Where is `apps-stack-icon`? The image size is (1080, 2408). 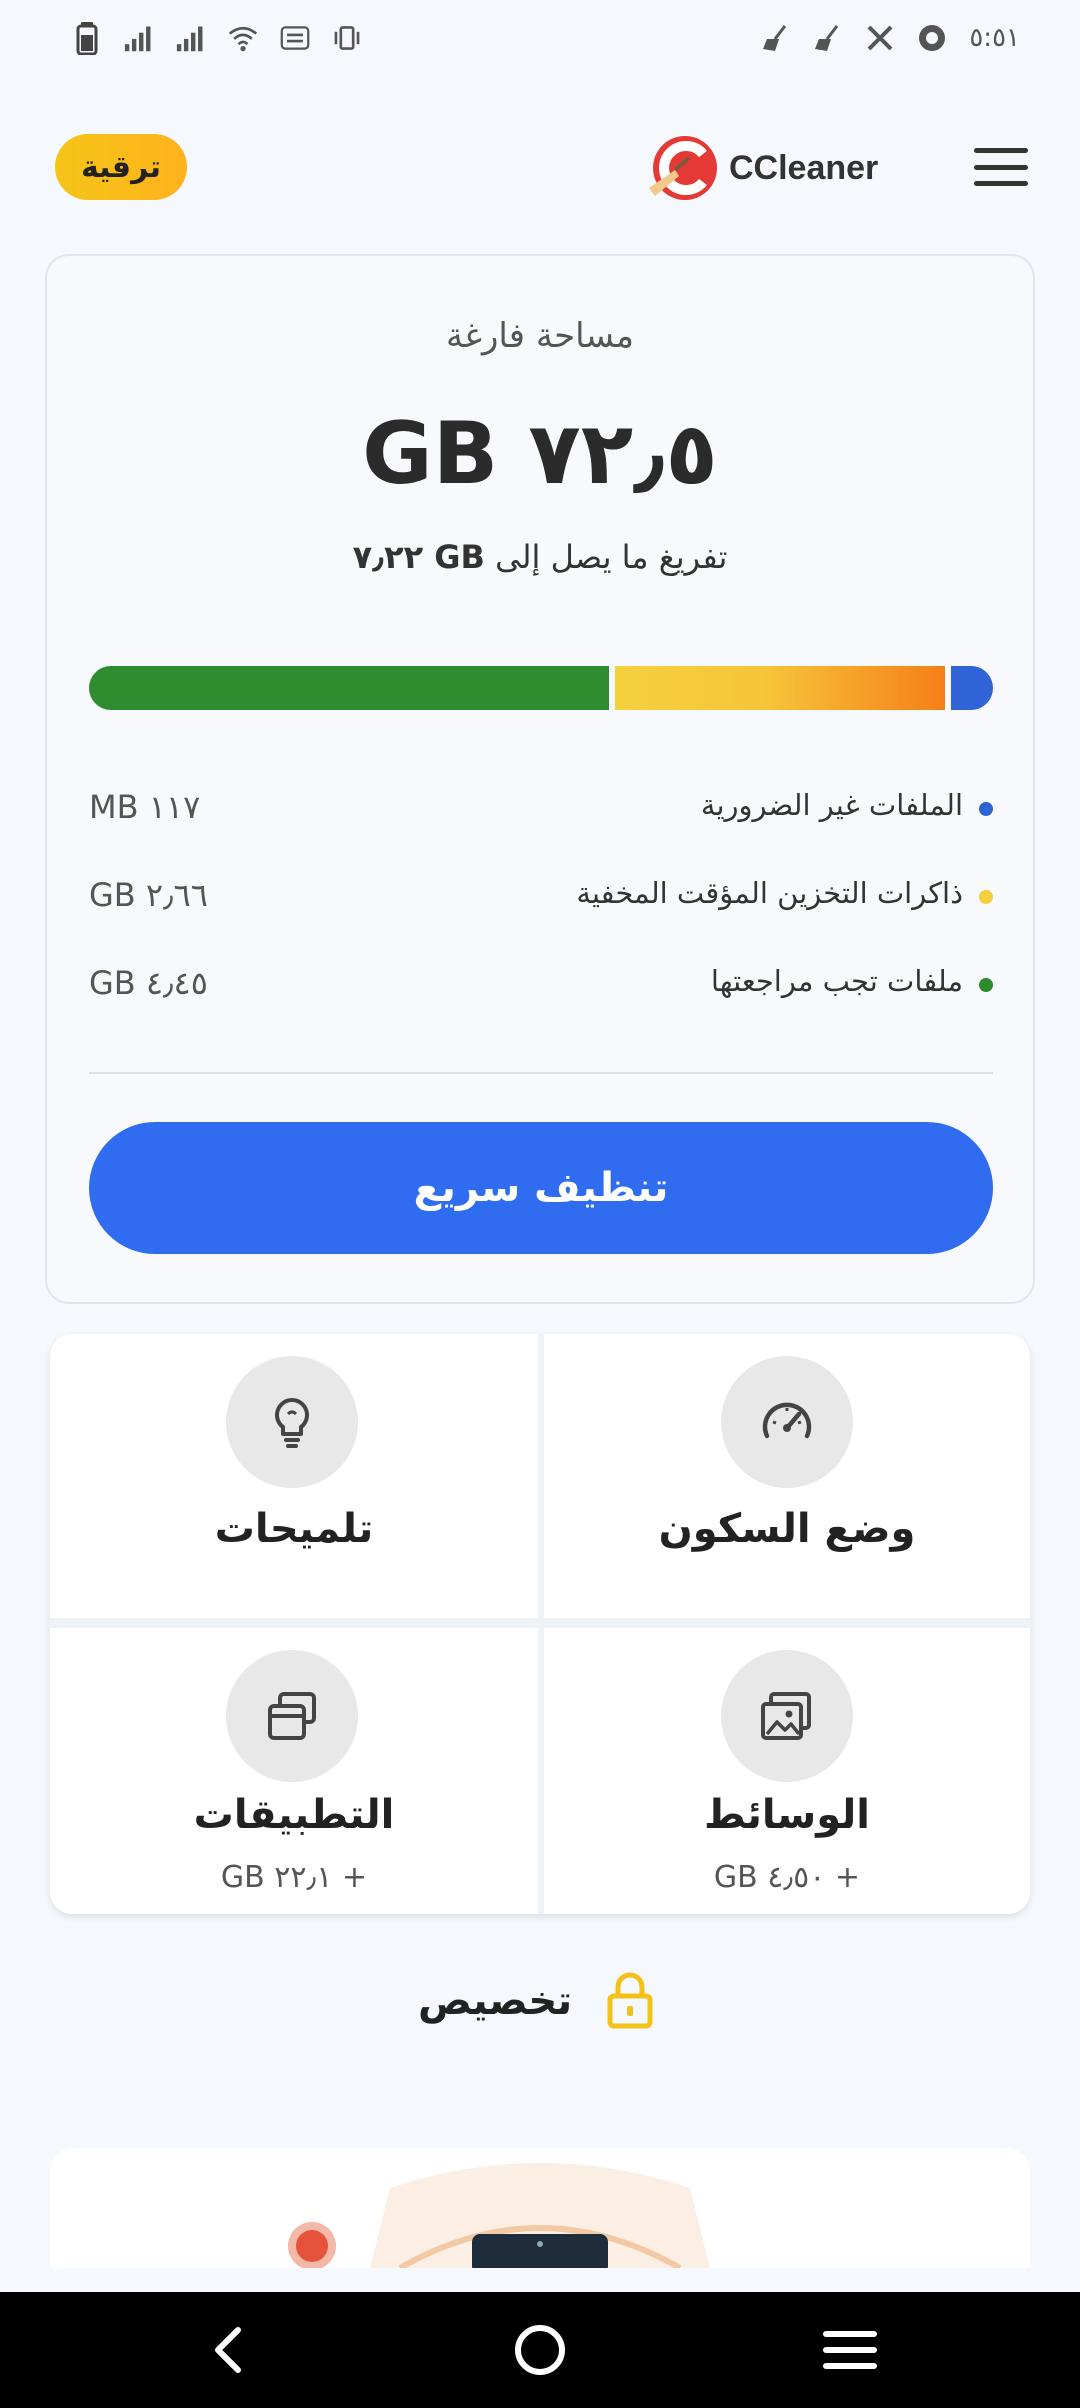
apps-stack-icon is located at coordinates (292, 1716).